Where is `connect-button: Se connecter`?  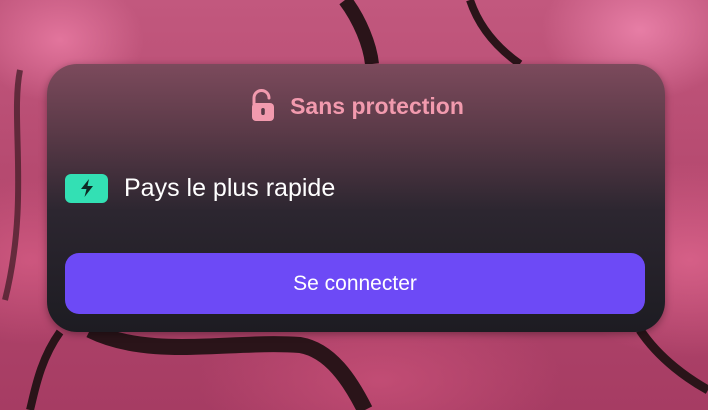 connect-button: Se connecter is located at coordinates (355, 283).